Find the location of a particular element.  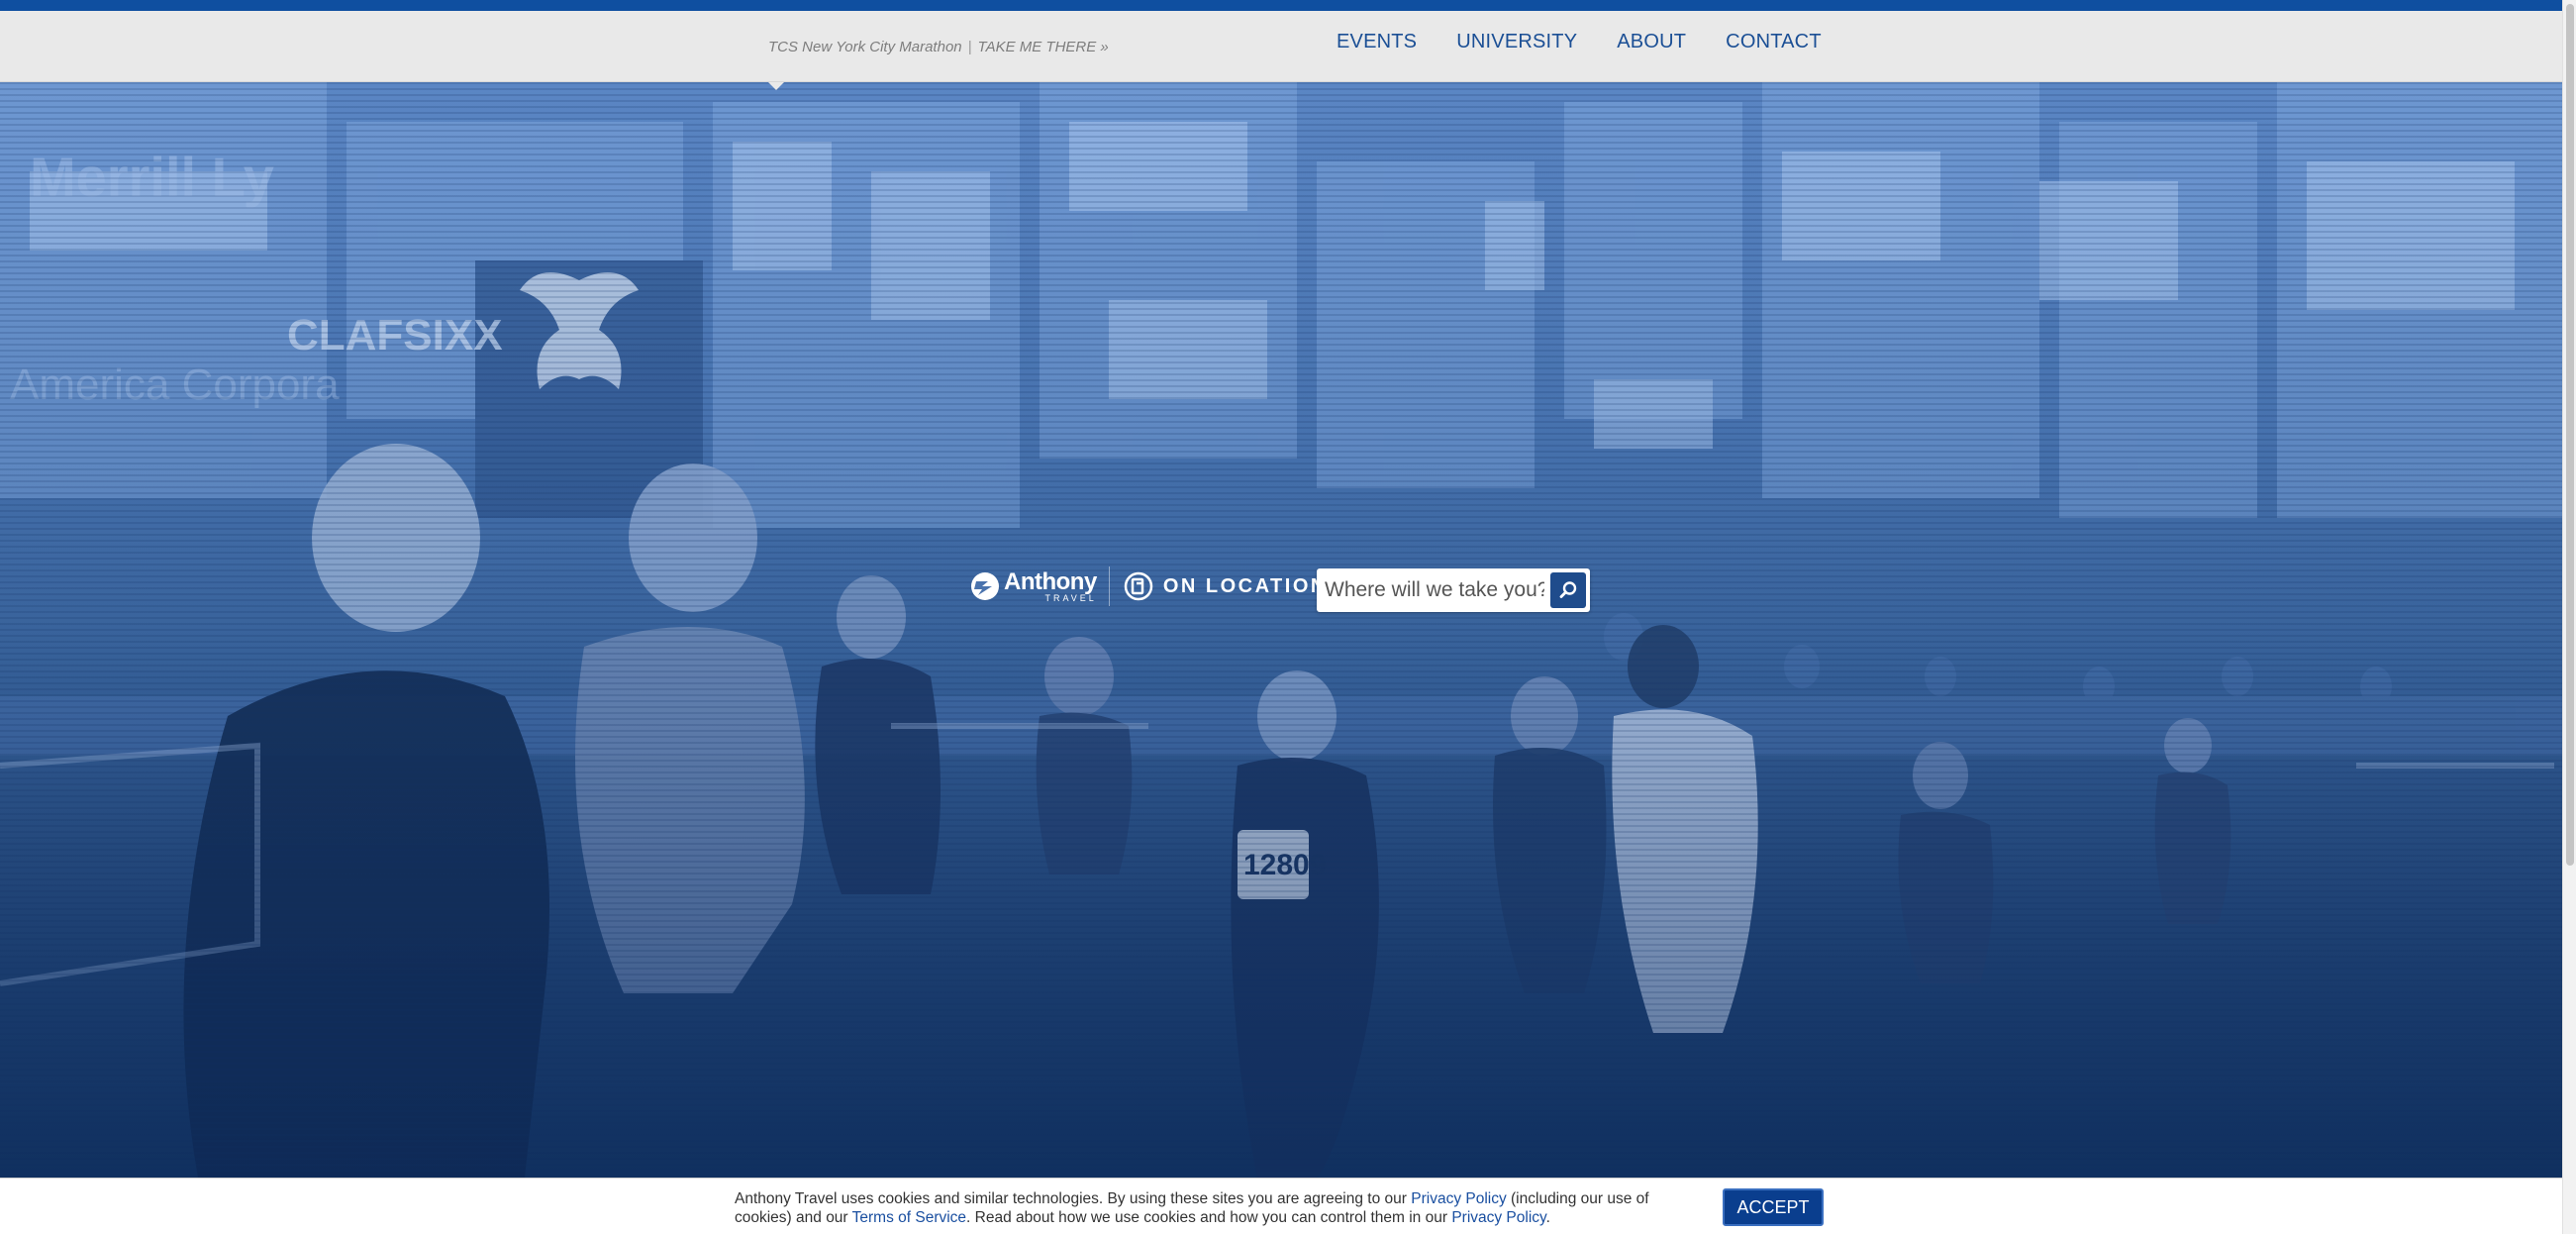

anthony-travel-logo: Anthony TRAVEL is located at coordinates (1033, 586).